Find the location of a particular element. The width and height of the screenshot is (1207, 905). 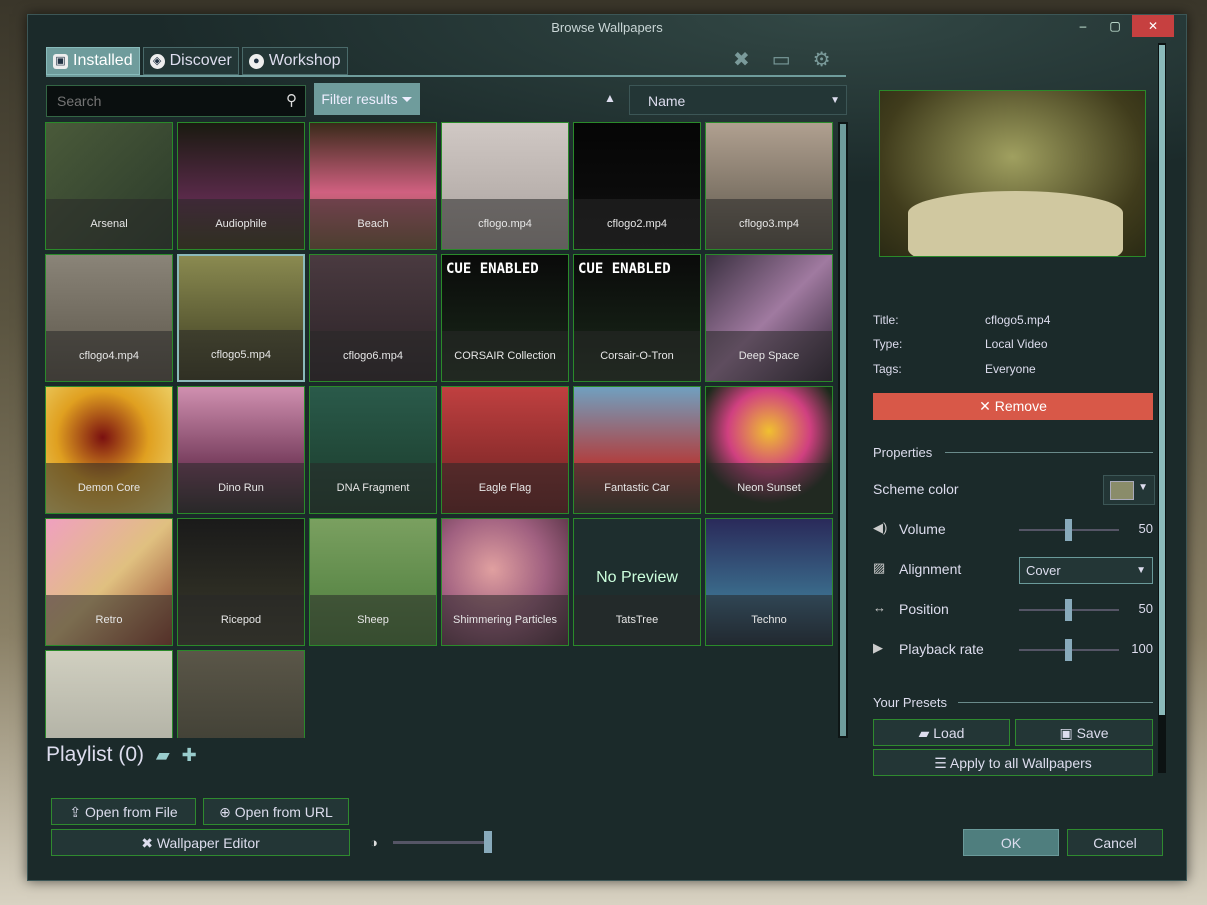

wallpaper-tile: cflogo5.mp4 is located at coordinates (241, 318).